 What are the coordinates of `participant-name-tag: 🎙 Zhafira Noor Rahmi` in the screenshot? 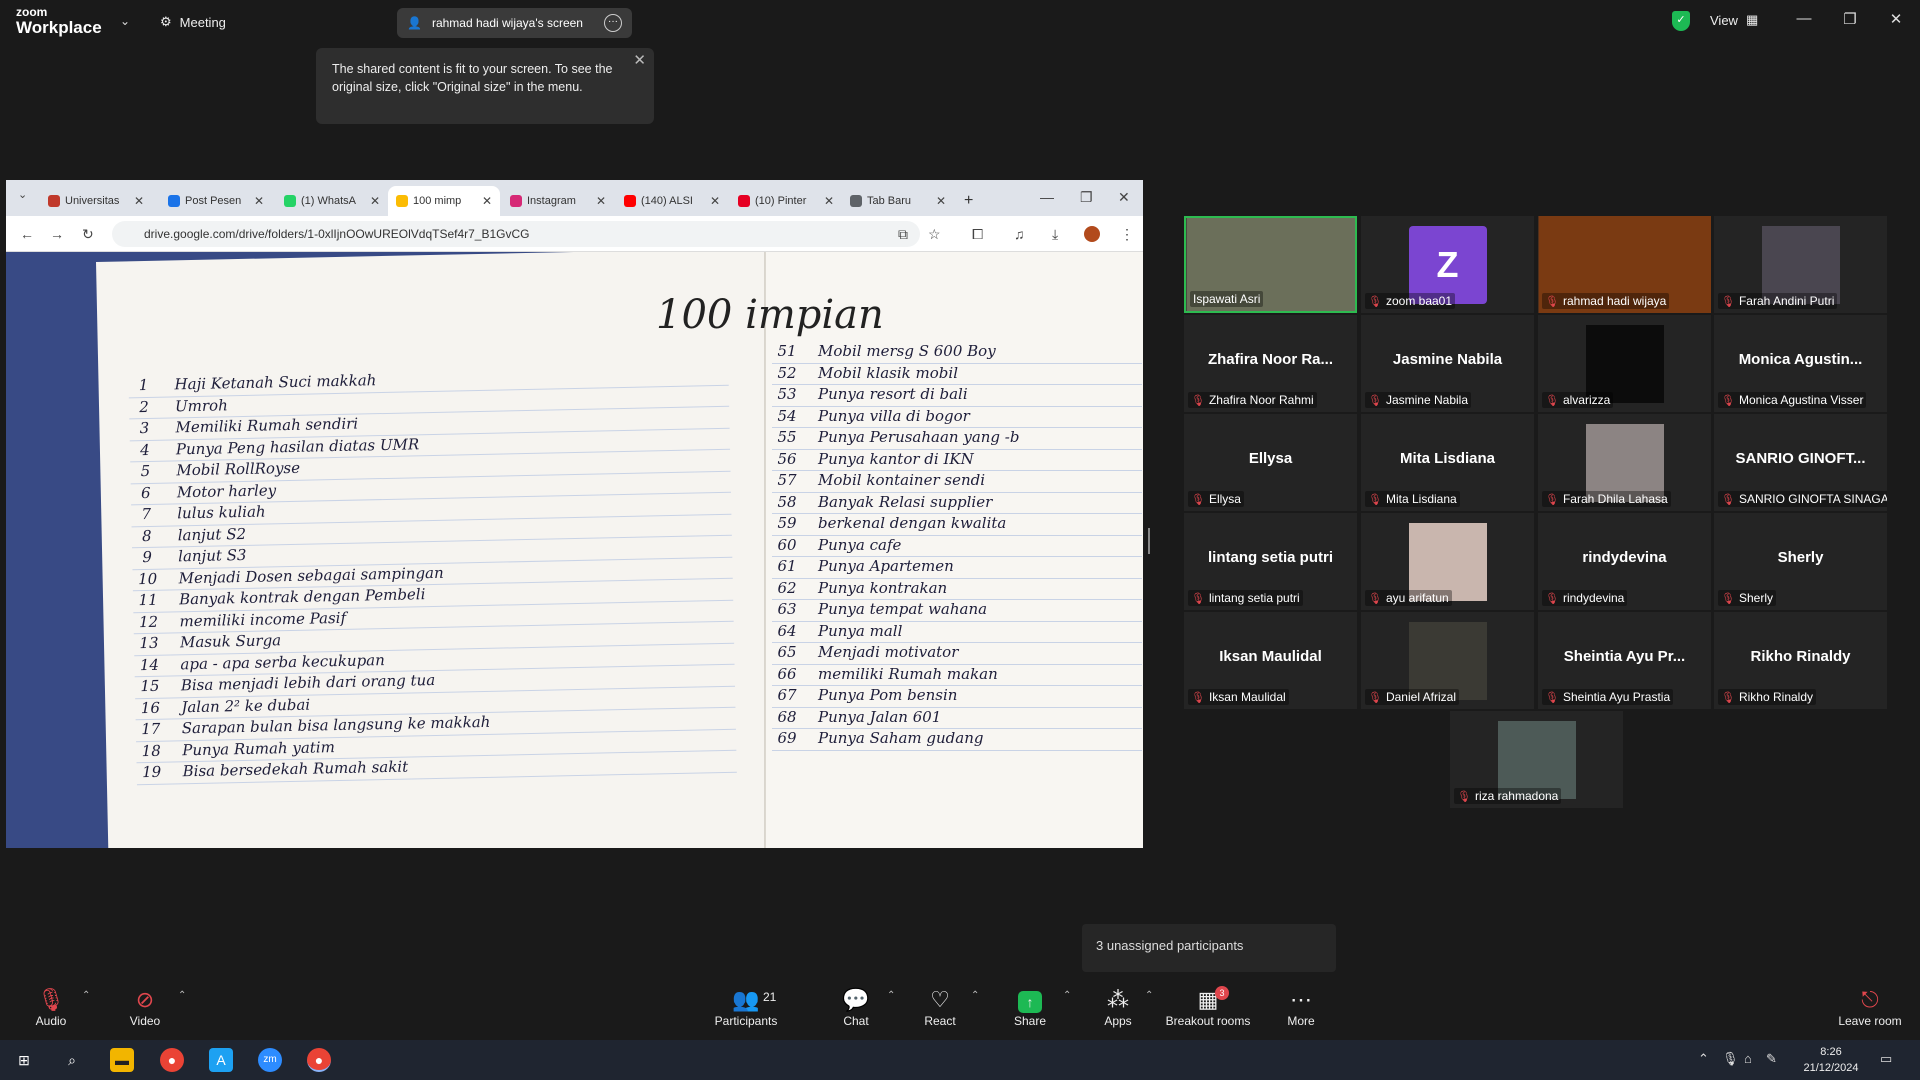 It's located at (1252, 400).